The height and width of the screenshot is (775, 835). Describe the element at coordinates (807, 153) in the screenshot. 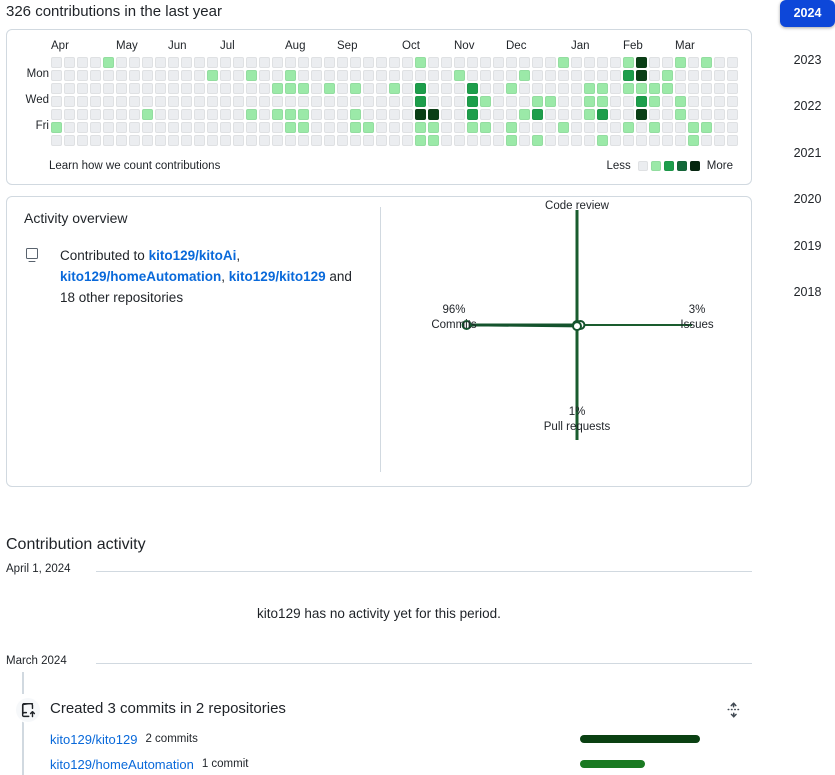

I see `year-button-2021: 2021` at that location.